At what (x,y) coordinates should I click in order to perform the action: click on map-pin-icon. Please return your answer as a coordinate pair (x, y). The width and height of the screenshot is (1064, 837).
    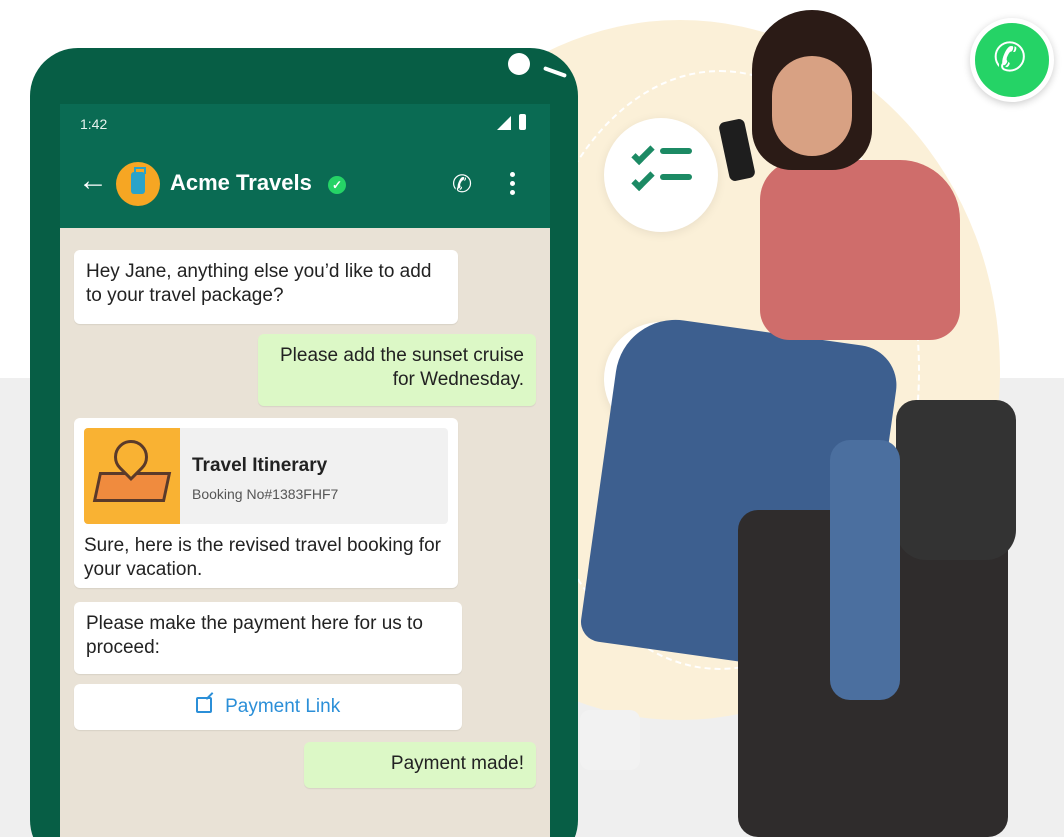
    Looking at the image, I should click on (132, 476).